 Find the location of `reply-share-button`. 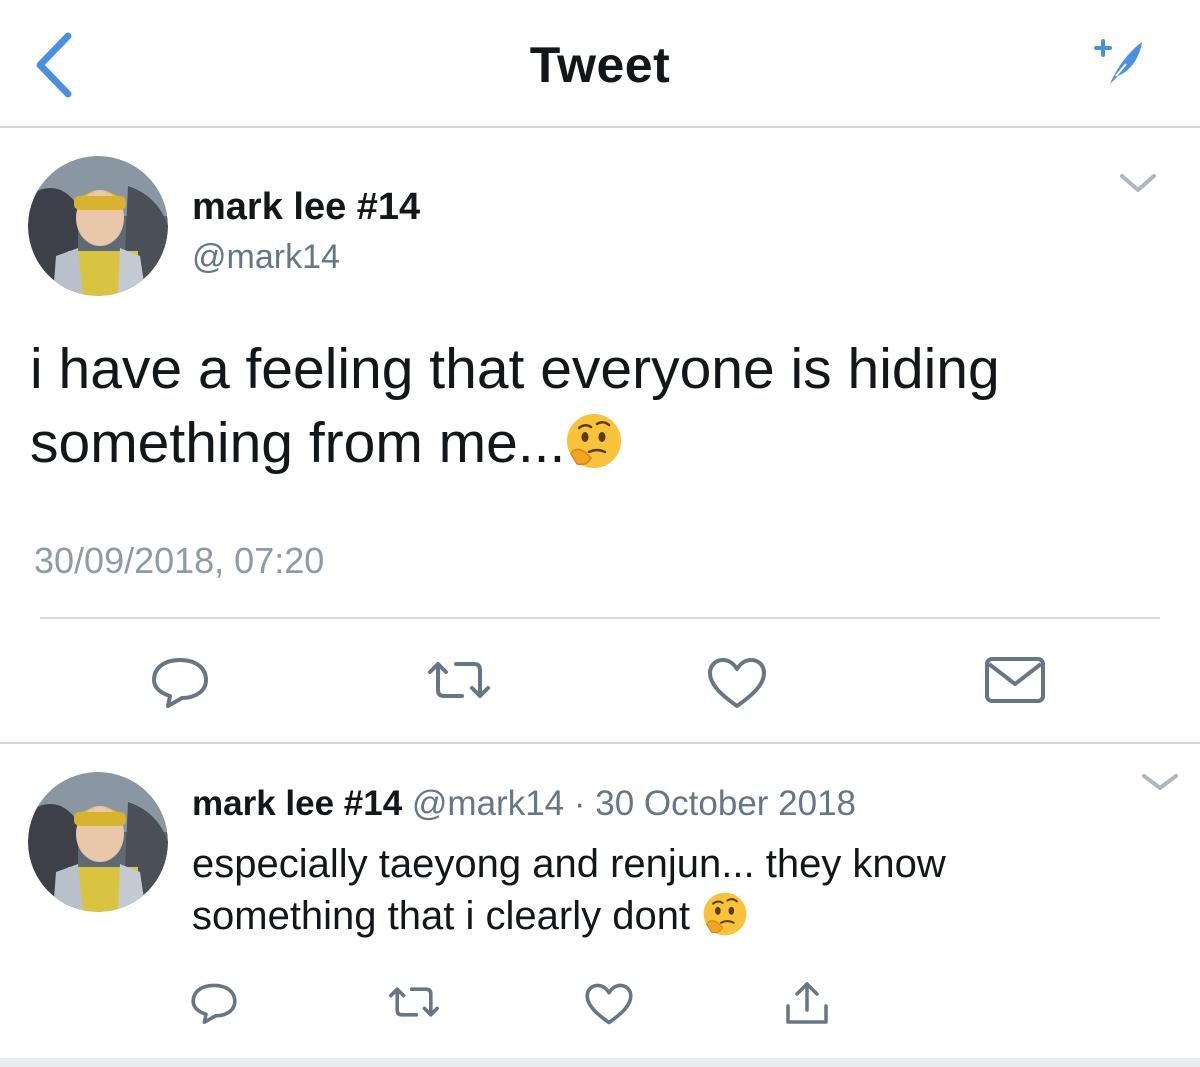

reply-share-button is located at coordinates (807, 1005).